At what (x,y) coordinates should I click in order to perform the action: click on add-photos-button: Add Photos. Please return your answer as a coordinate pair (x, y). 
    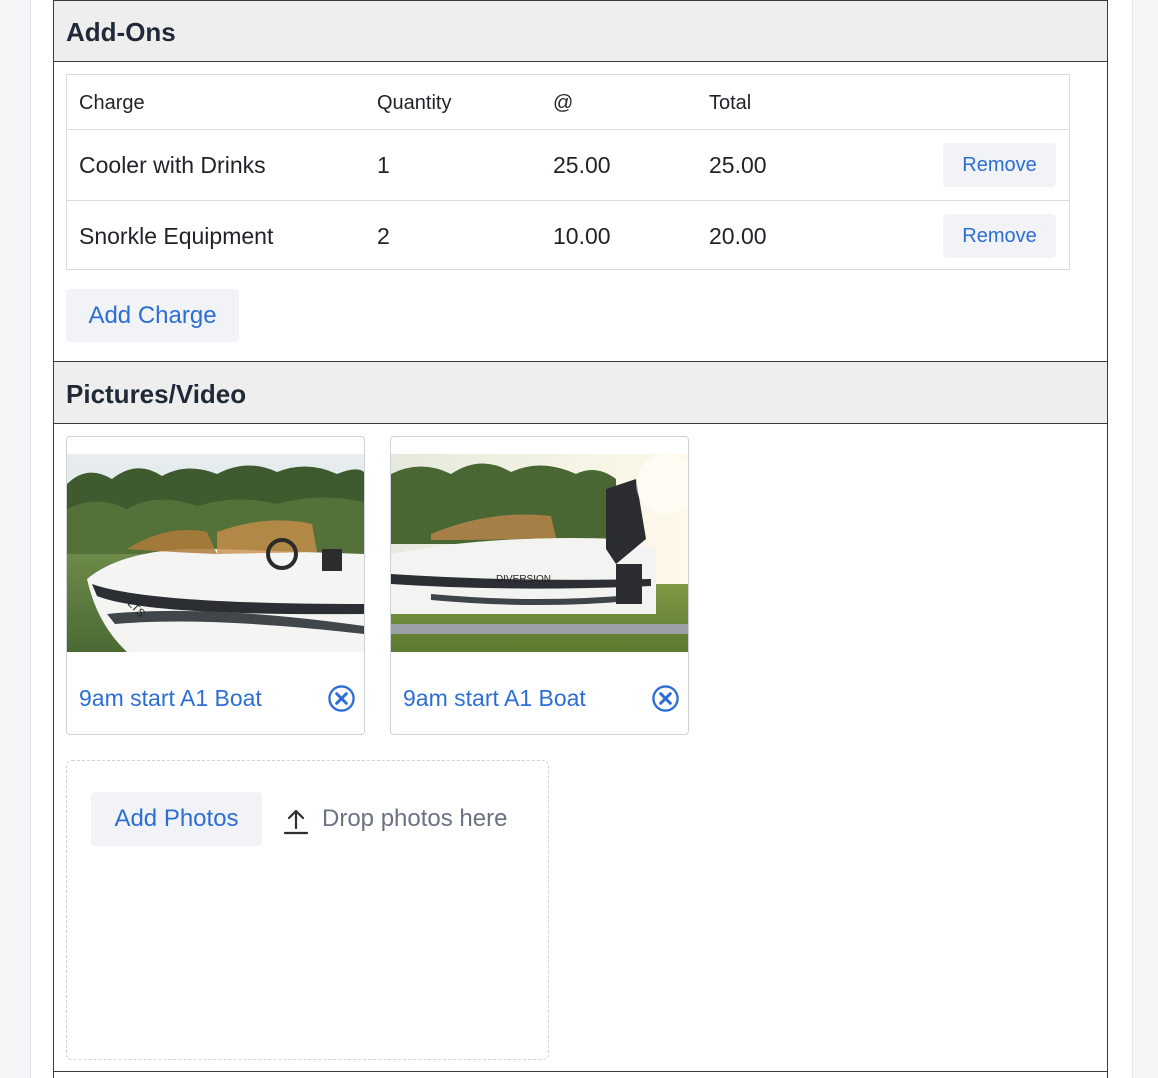
    Looking at the image, I should click on (176, 819).